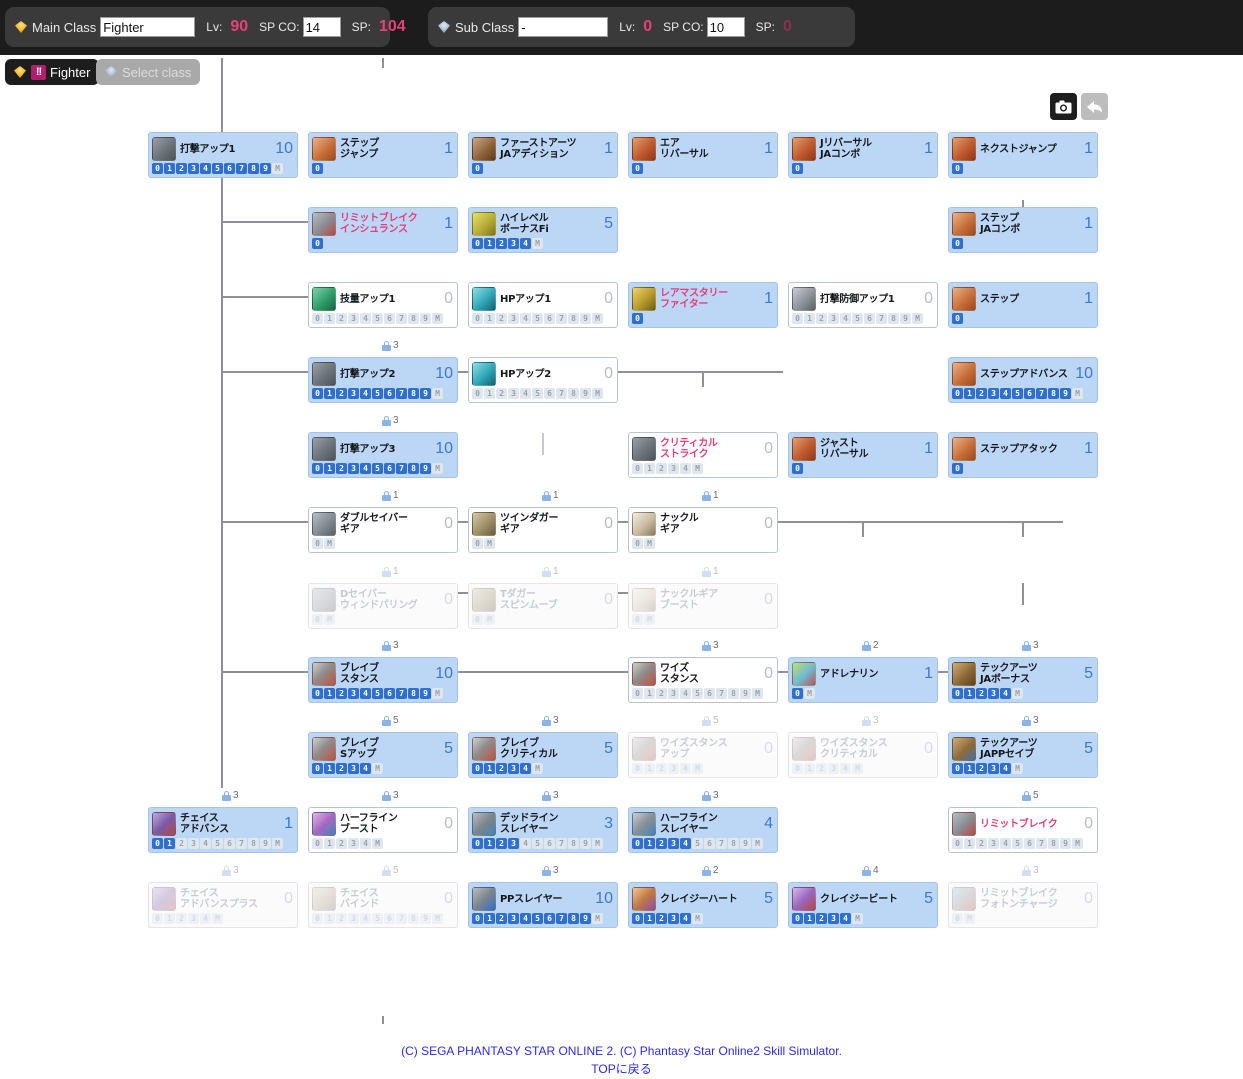  I want to click on skill-card-critical-strike: クリティカル ストライク 0 0 1 2 3 4 M, so click(703, 455).